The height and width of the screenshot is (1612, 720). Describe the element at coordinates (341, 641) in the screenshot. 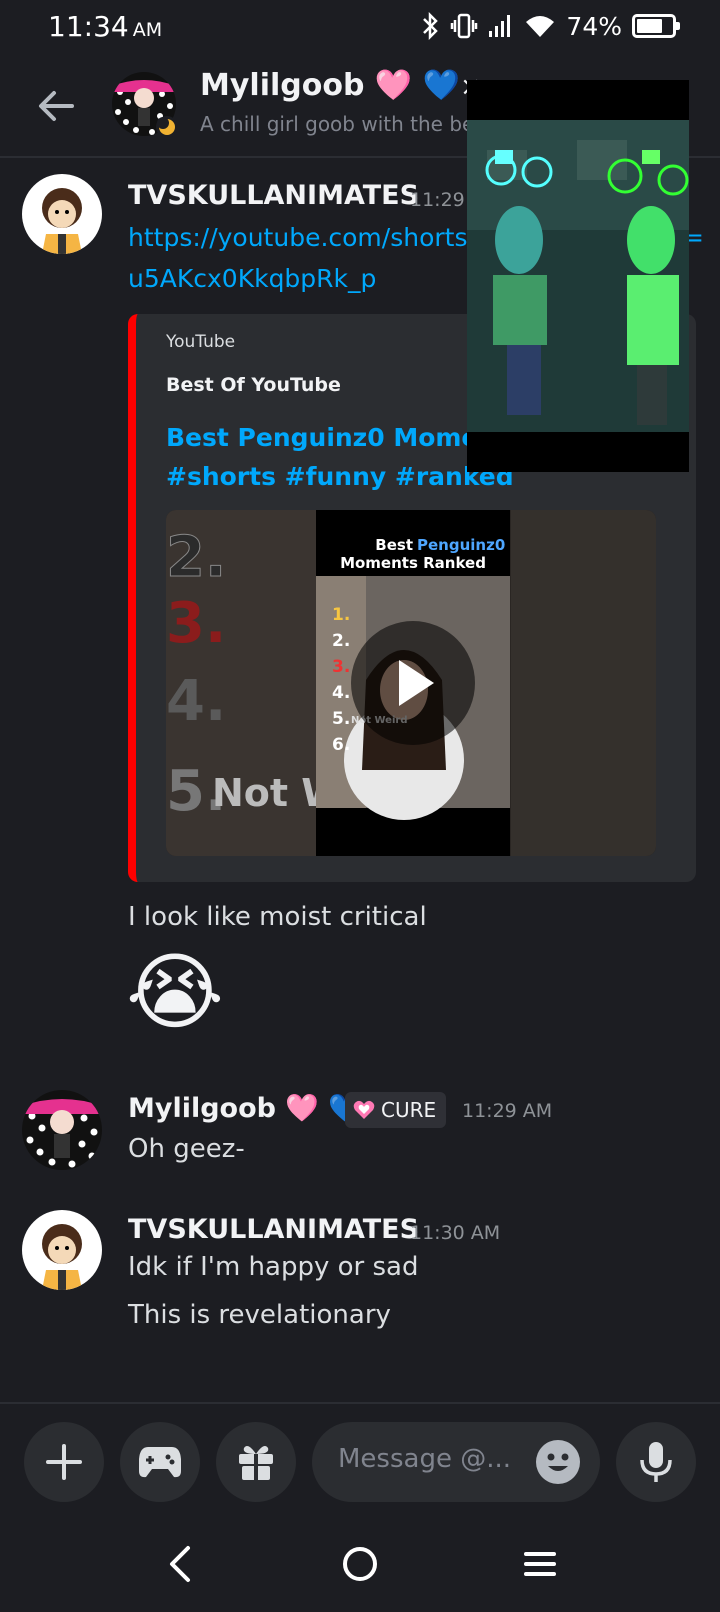

I see `thumb-list-item: 2.` at that location.